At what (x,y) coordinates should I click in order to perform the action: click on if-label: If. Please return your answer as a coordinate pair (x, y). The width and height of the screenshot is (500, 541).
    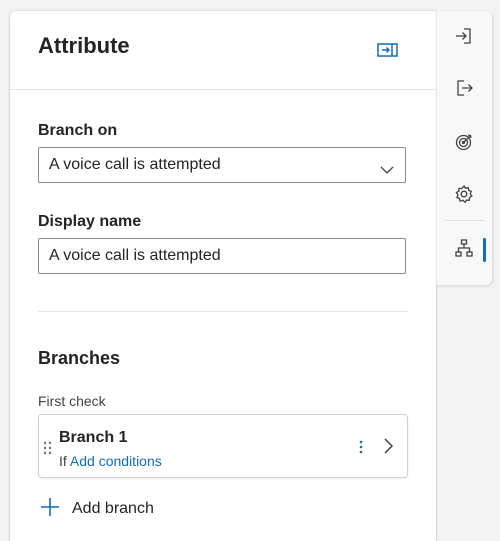
    Looking at the image, I should click on (63, 461).